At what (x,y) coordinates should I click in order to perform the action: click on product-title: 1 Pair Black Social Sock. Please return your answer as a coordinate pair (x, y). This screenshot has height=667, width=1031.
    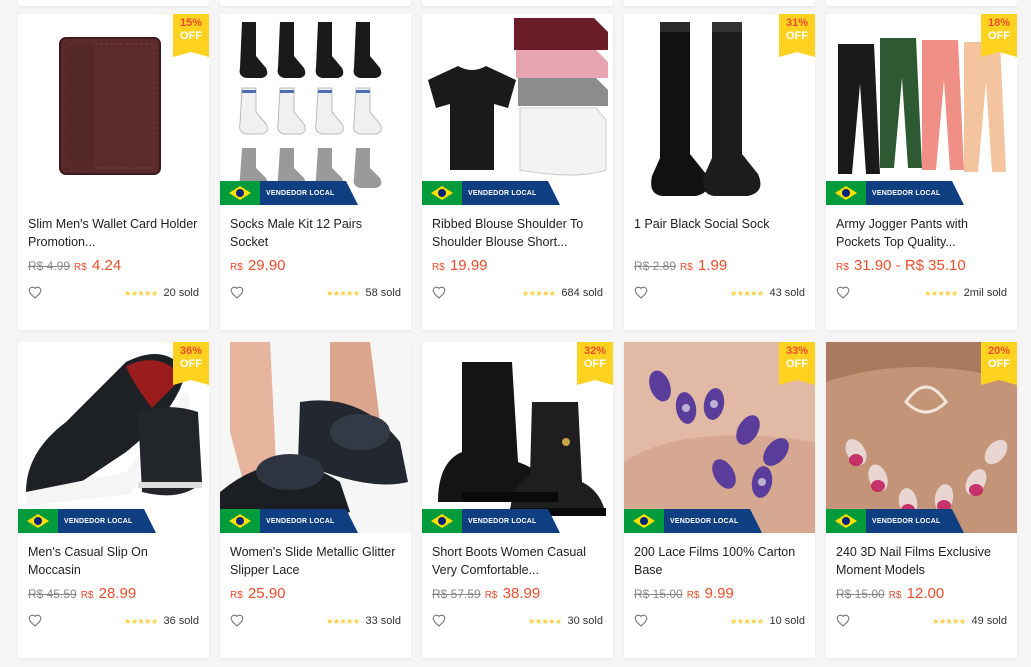
    Looking at the image, I should click on (719, 233).